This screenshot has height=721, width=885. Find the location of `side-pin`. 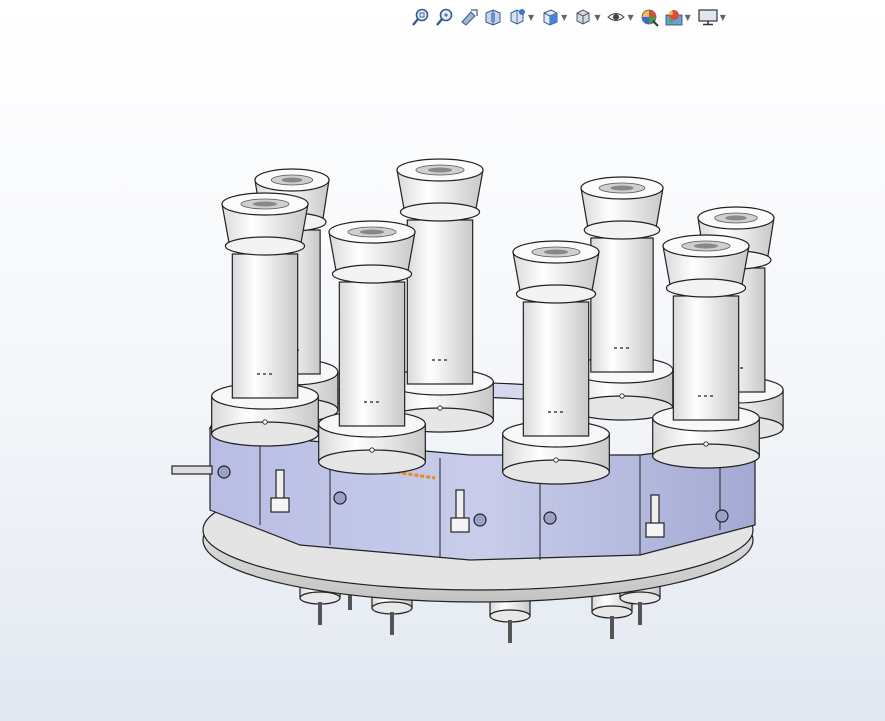

side-pin is located at coordinates (192, 470).